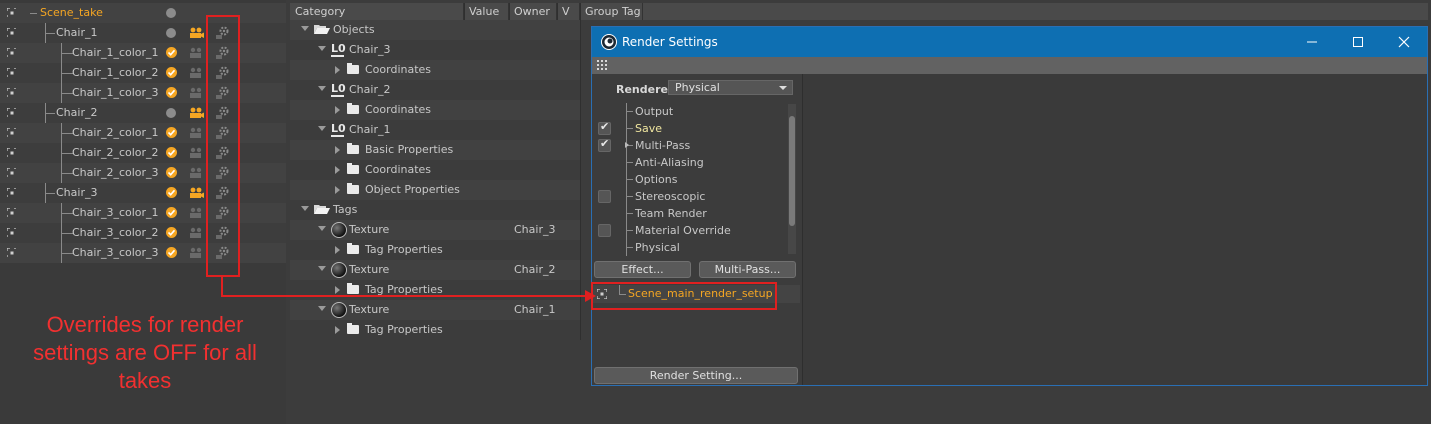  Describe the element at coordinates (435, 50) in the screenshot. I see `override-row: L0 Chair_3` at that location.